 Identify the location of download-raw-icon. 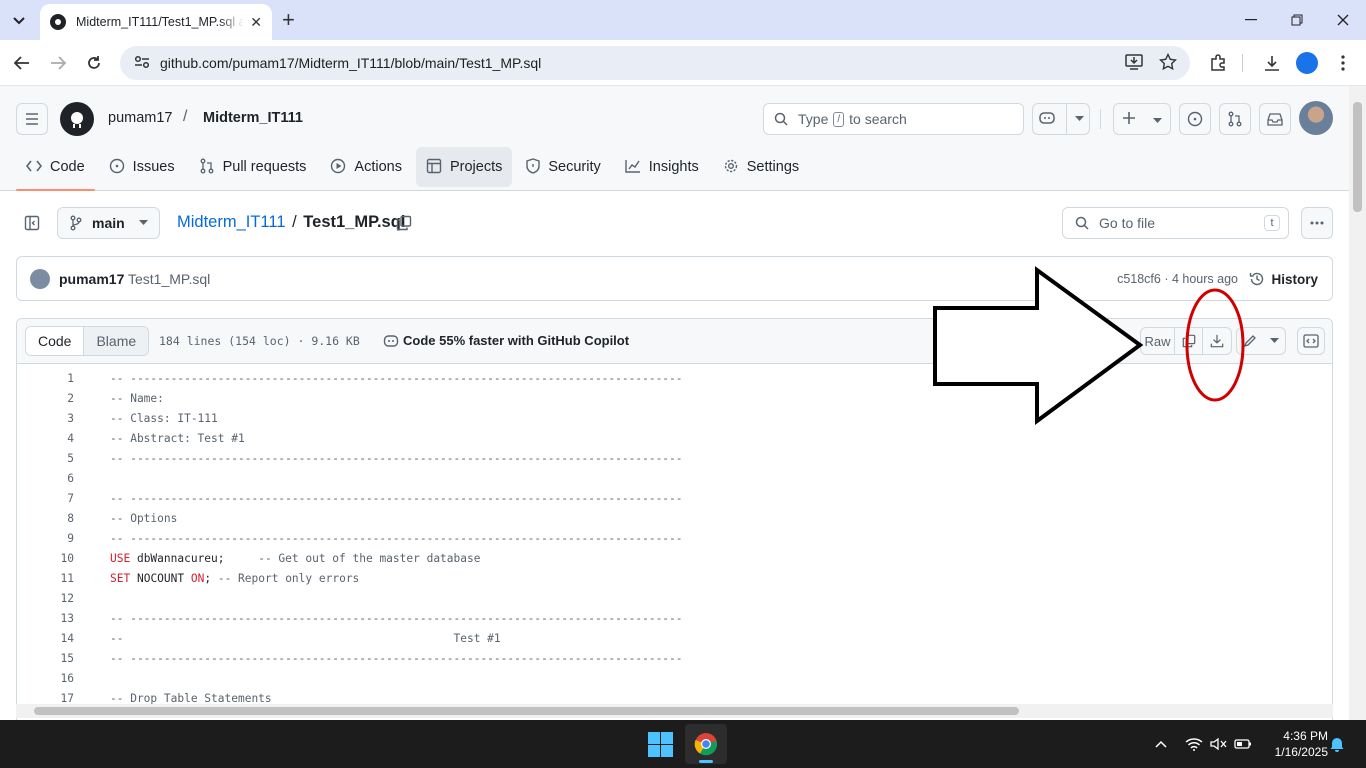
(1217, 341).